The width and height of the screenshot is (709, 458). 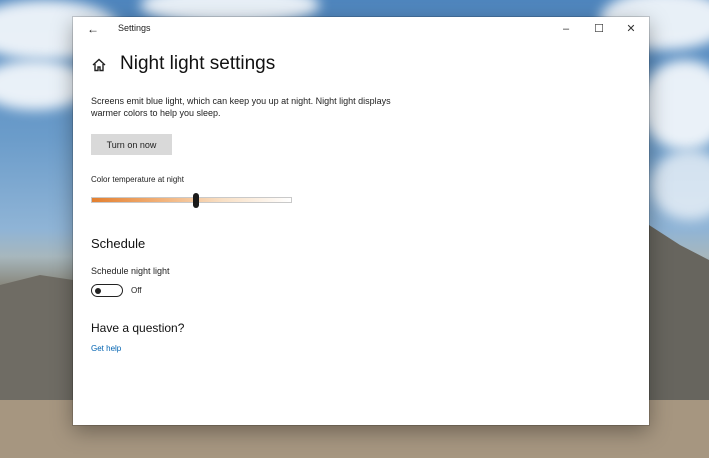 What do you see at coordinates (93, 29) in the screenshot?
I see `back-arrow-icon: ←` at bounding box center [93, 29].